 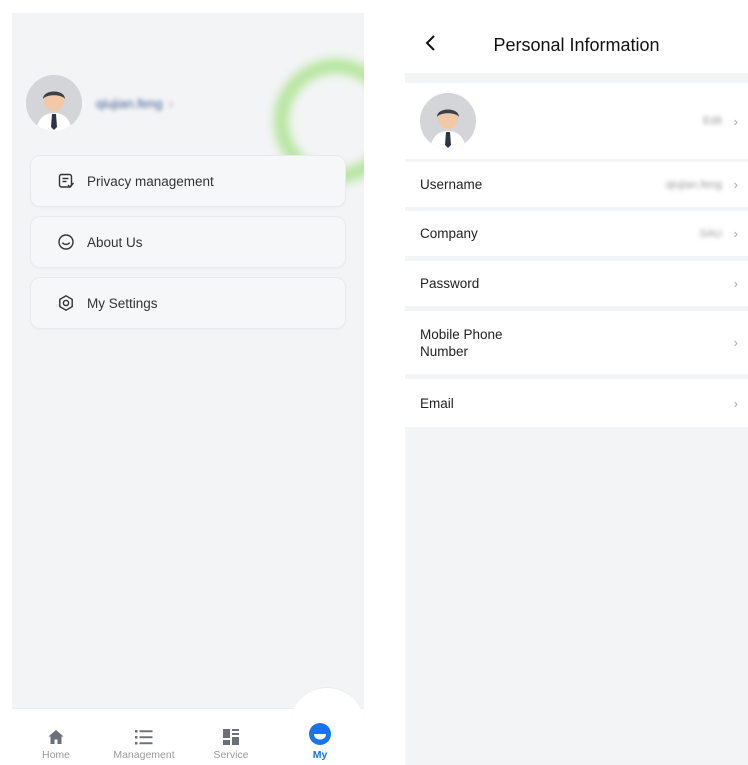 What do you see at coordinates (461, 342) in the screenshot?
I see `row-label: Mobile Phone Number` at bounding box center [461, 342].